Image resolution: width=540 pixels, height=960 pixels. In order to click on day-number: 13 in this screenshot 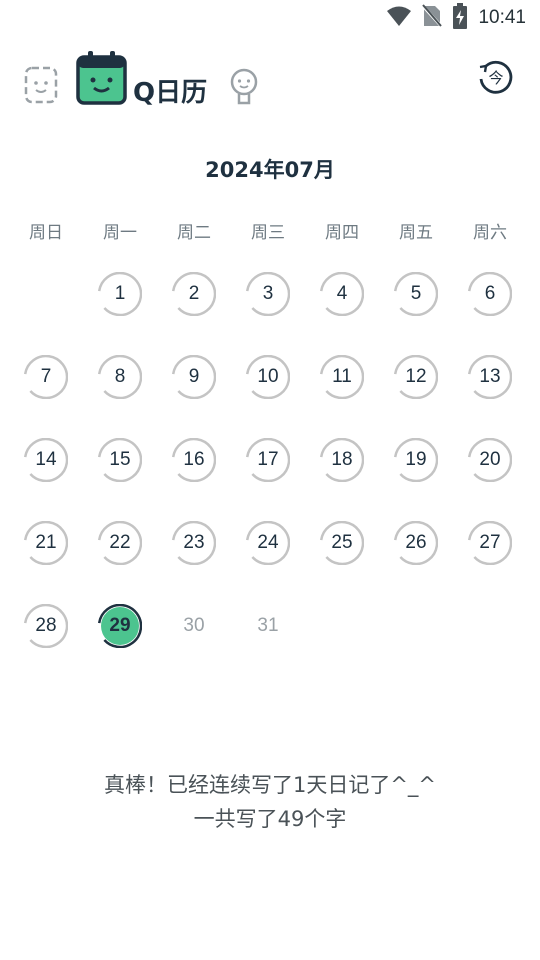, I will do `click(490, 376)`.